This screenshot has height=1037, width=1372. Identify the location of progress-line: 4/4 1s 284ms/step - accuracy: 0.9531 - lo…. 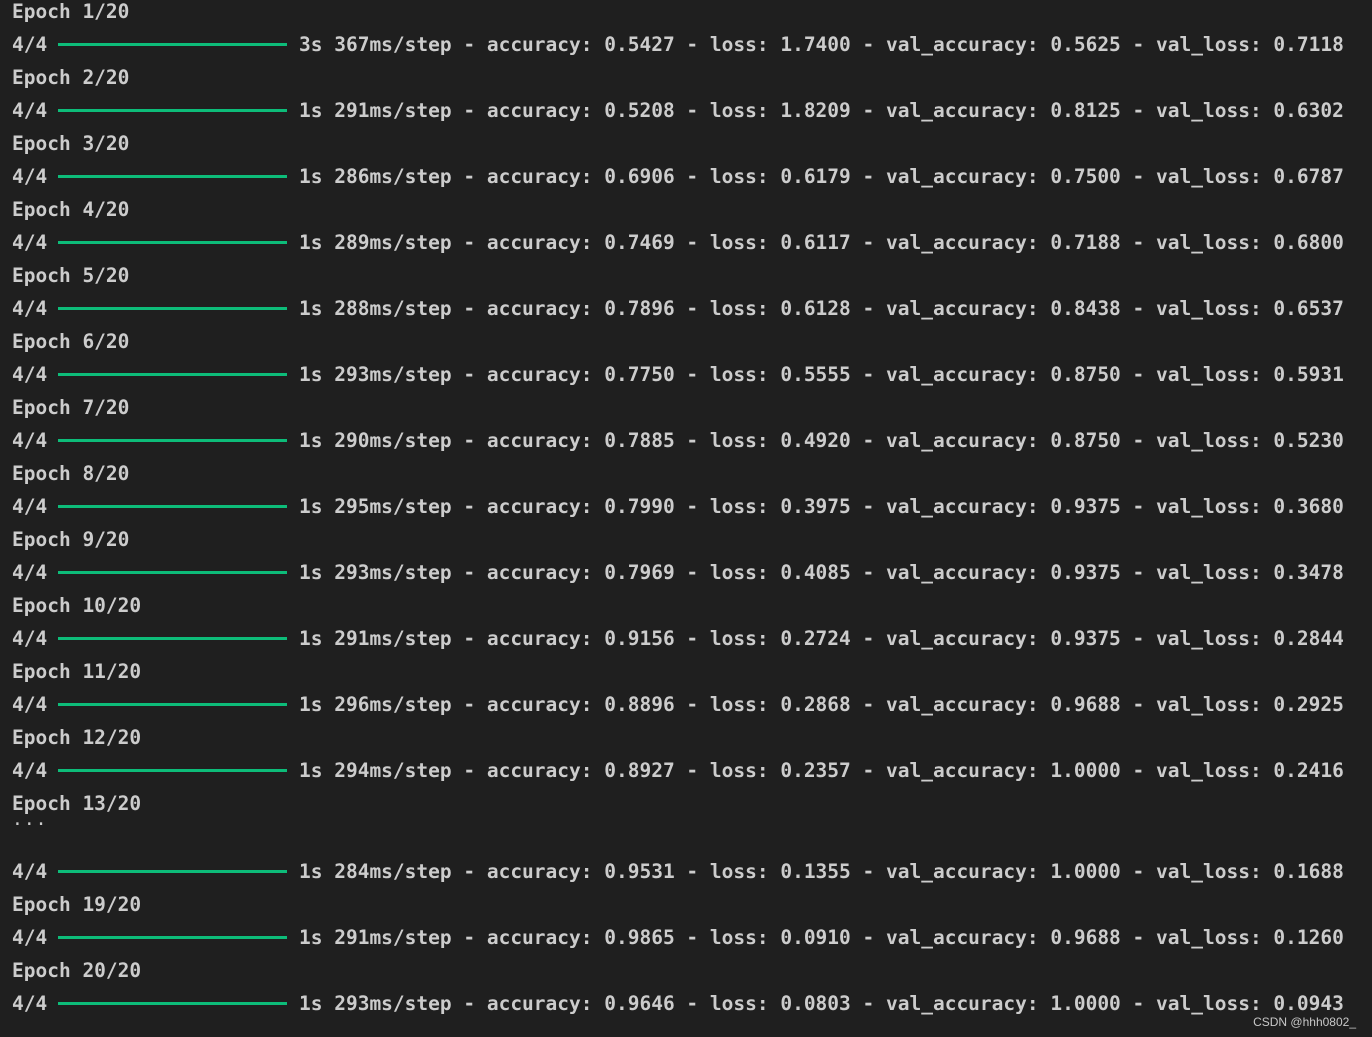
(678, 872).